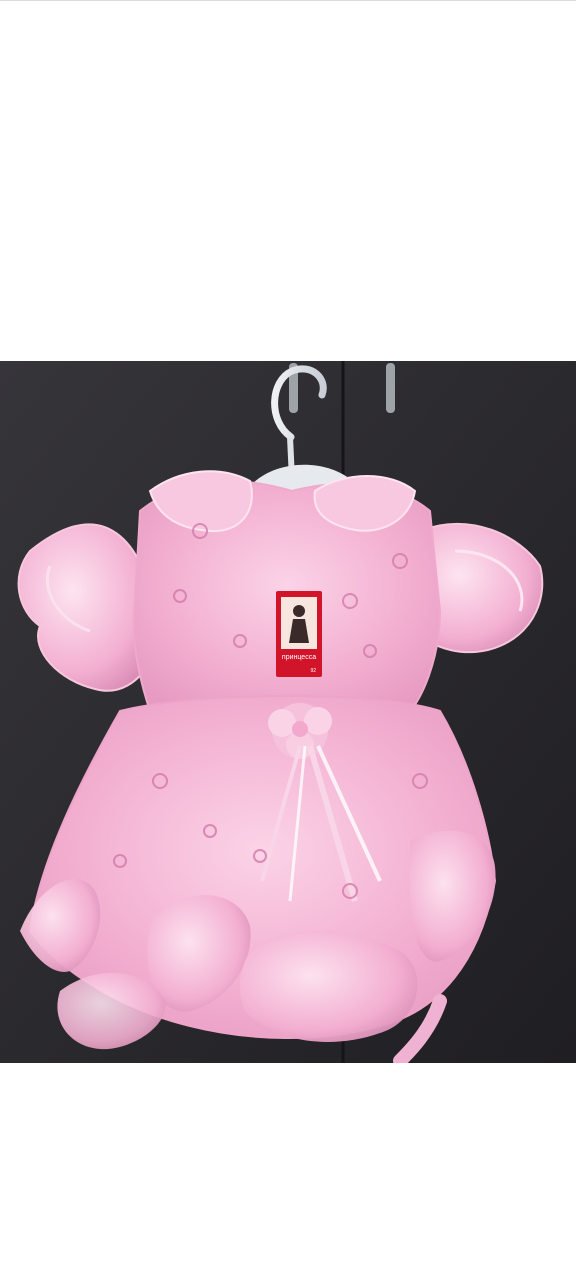  What do you see at coordinates (313, 671) in the screenshot?
I see `tag-size-text: 92` at bounding box center [313, 671].